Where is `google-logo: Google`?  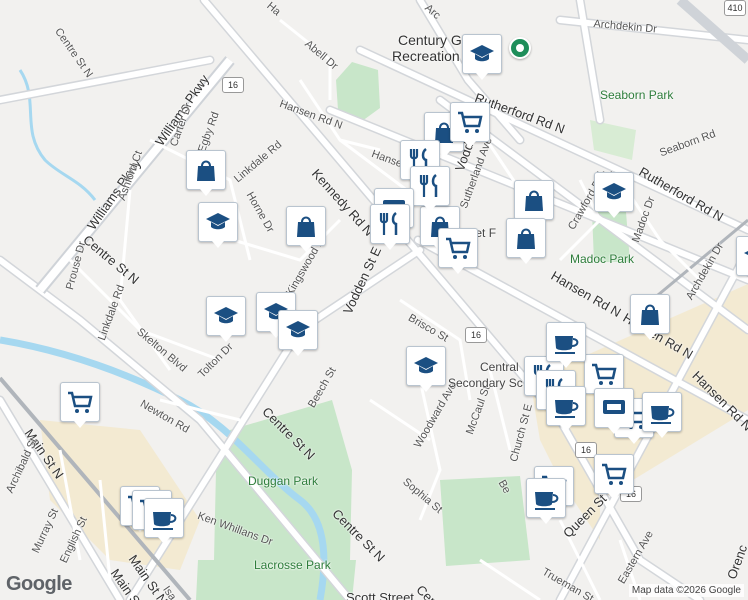 google-logo: Google is located at coordinates (39, 584).